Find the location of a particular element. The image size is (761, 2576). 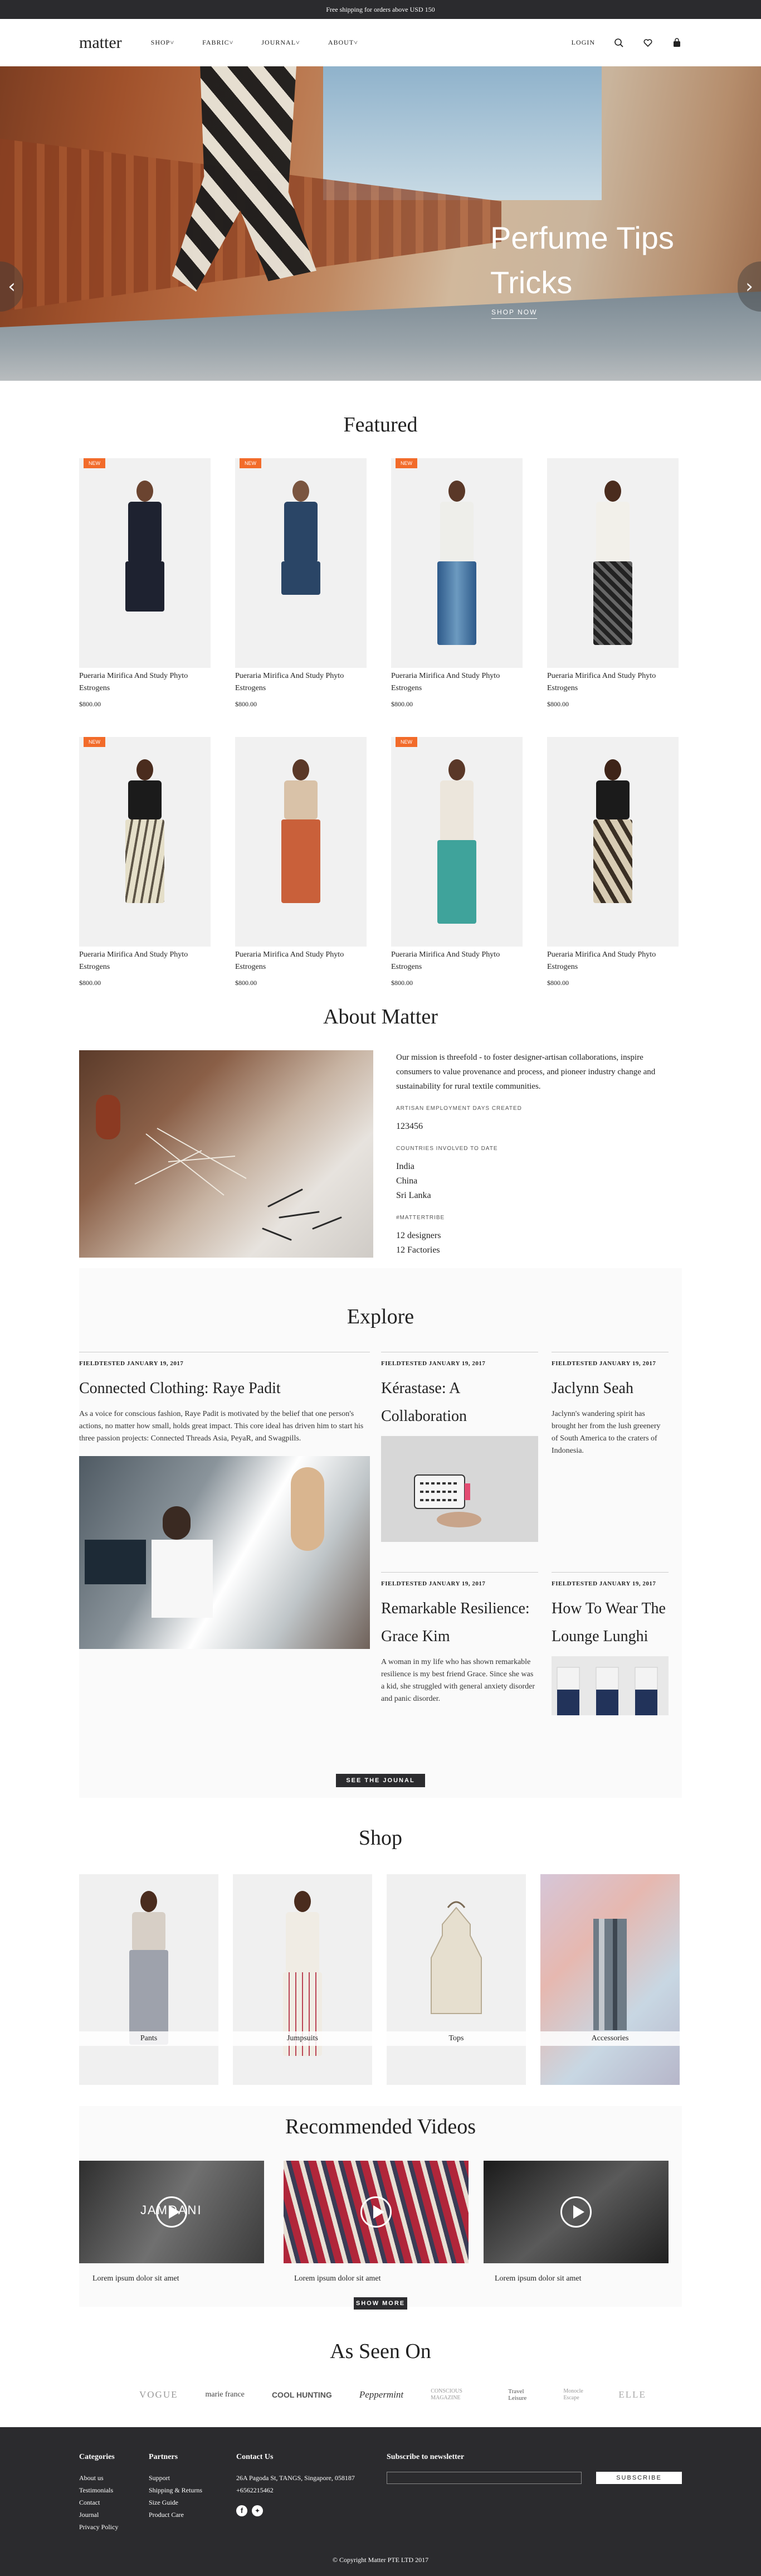

shop-category-accessories: Accessories is located at coordinates (610, 1980).